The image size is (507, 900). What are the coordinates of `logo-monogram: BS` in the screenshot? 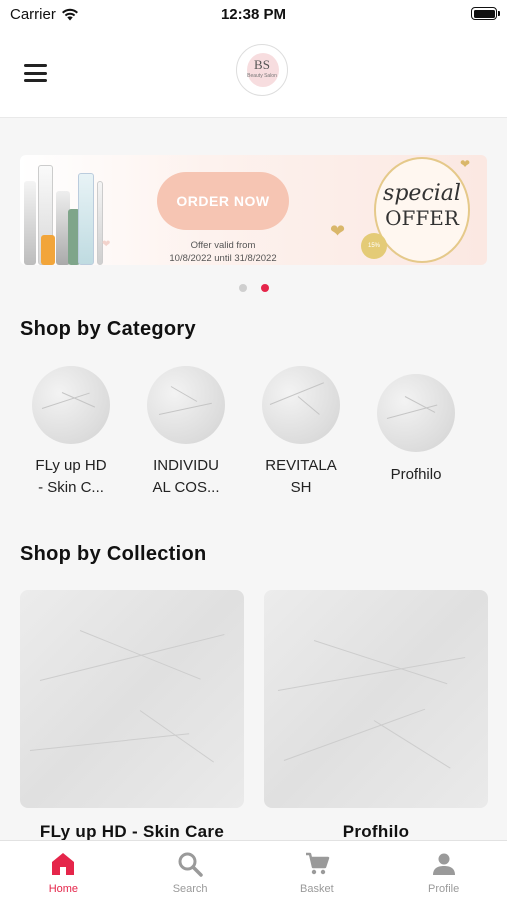 It's located at (262, 64).